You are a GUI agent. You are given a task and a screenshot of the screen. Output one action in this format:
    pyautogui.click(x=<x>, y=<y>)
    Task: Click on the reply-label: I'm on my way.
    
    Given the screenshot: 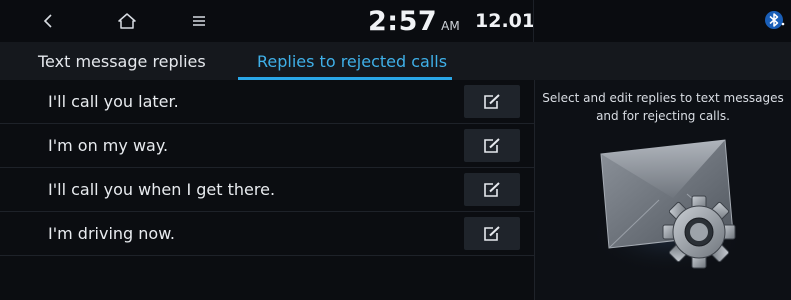 What is the action you would take?
    pyautogui.click(x=108, y=145)
    